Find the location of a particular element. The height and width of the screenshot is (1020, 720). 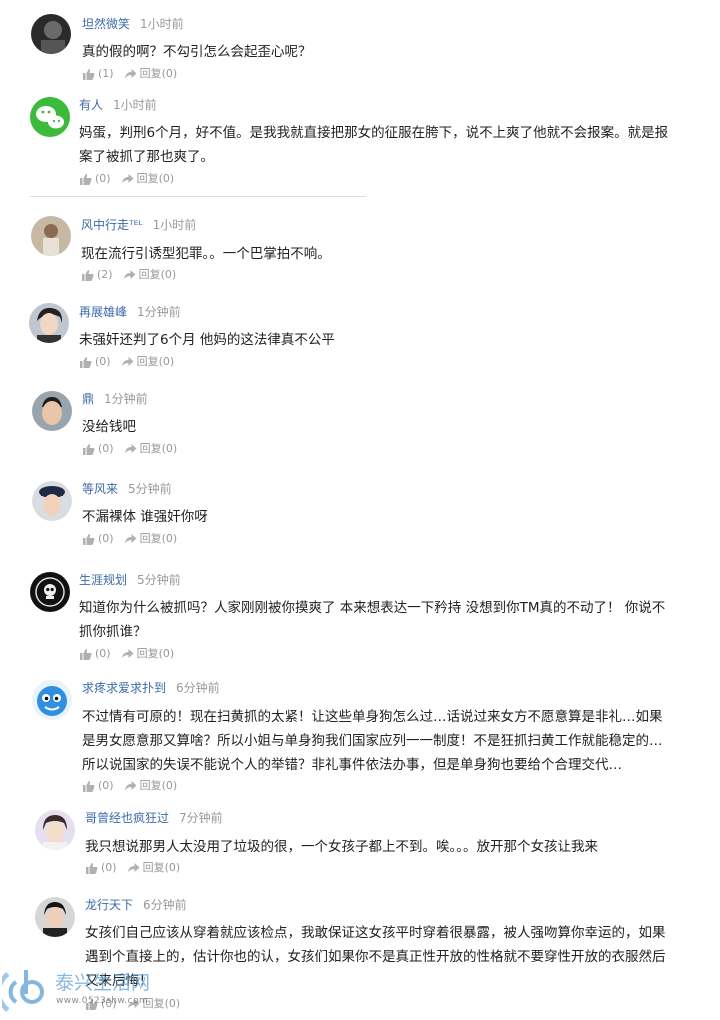

username-link: 哥曾经也疯狂过 is located at coordinates (127, 818).